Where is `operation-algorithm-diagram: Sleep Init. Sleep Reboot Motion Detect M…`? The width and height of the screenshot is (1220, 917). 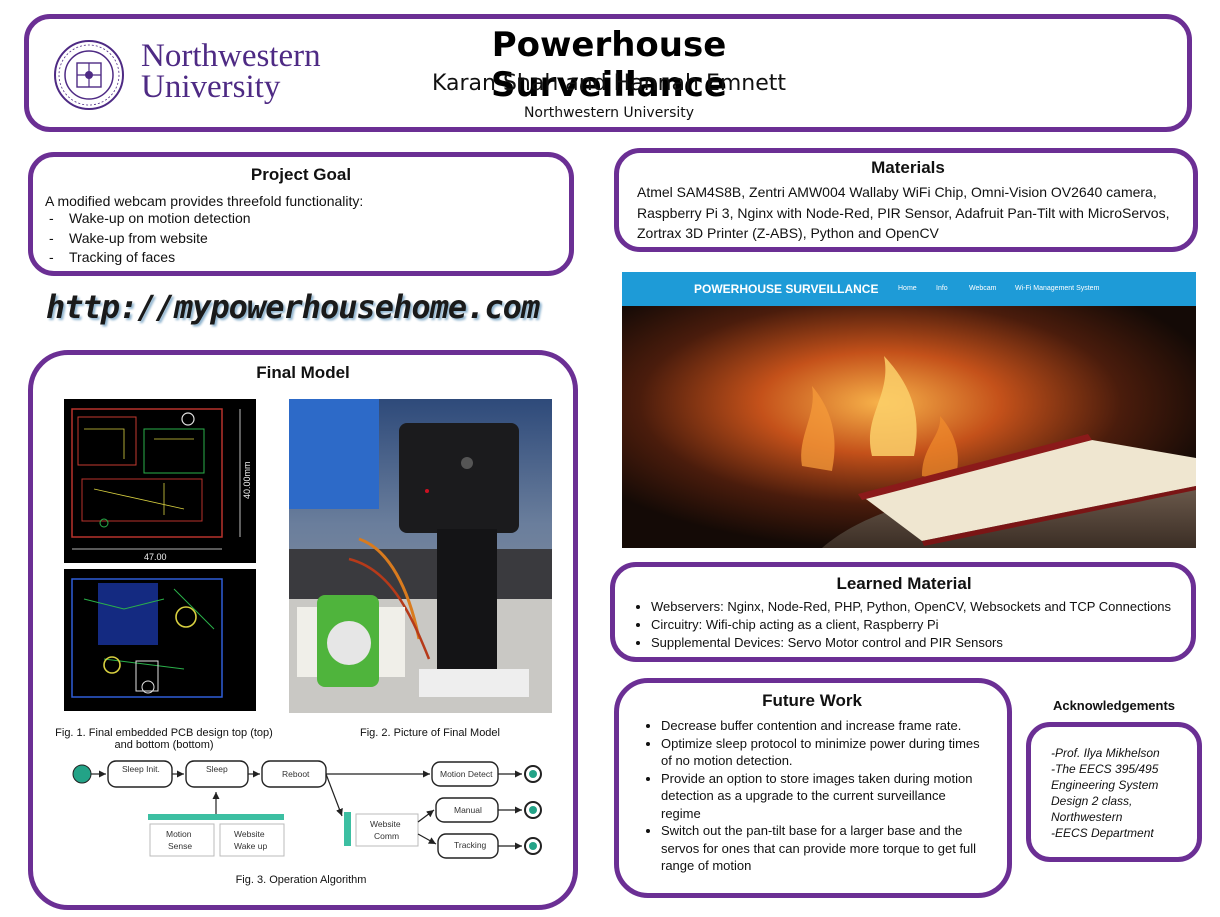 operation-algorithm-diagram: Sleep Init. Sleep Reboot Motion Detect M… is located at coordinates (307, 809).